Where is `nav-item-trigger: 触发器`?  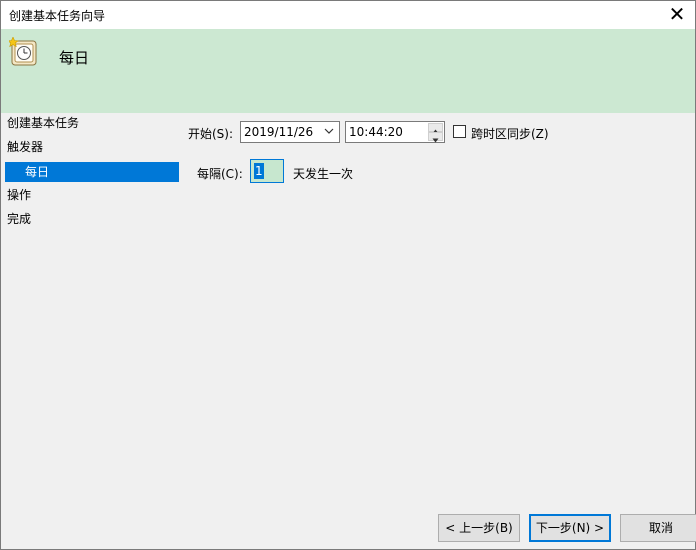 nav-item-trigger: 触发器 is located at coordinates (25, 147).